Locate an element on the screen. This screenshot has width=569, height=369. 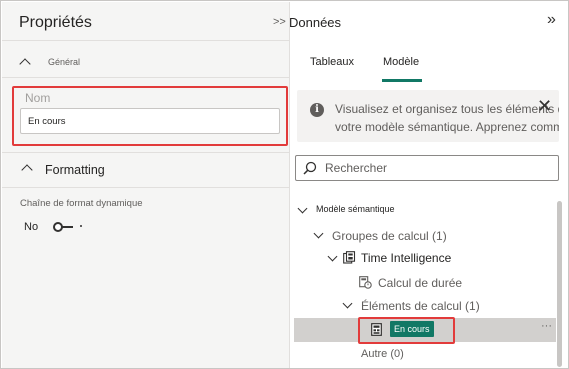
calc-item-icon is located at coordinates (376, 329).